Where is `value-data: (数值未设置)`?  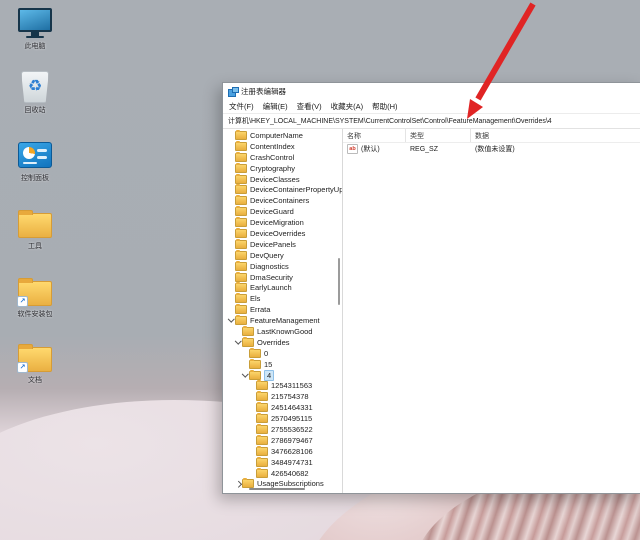
value-data: (数值未设置) is located at coordinates (495, 149).